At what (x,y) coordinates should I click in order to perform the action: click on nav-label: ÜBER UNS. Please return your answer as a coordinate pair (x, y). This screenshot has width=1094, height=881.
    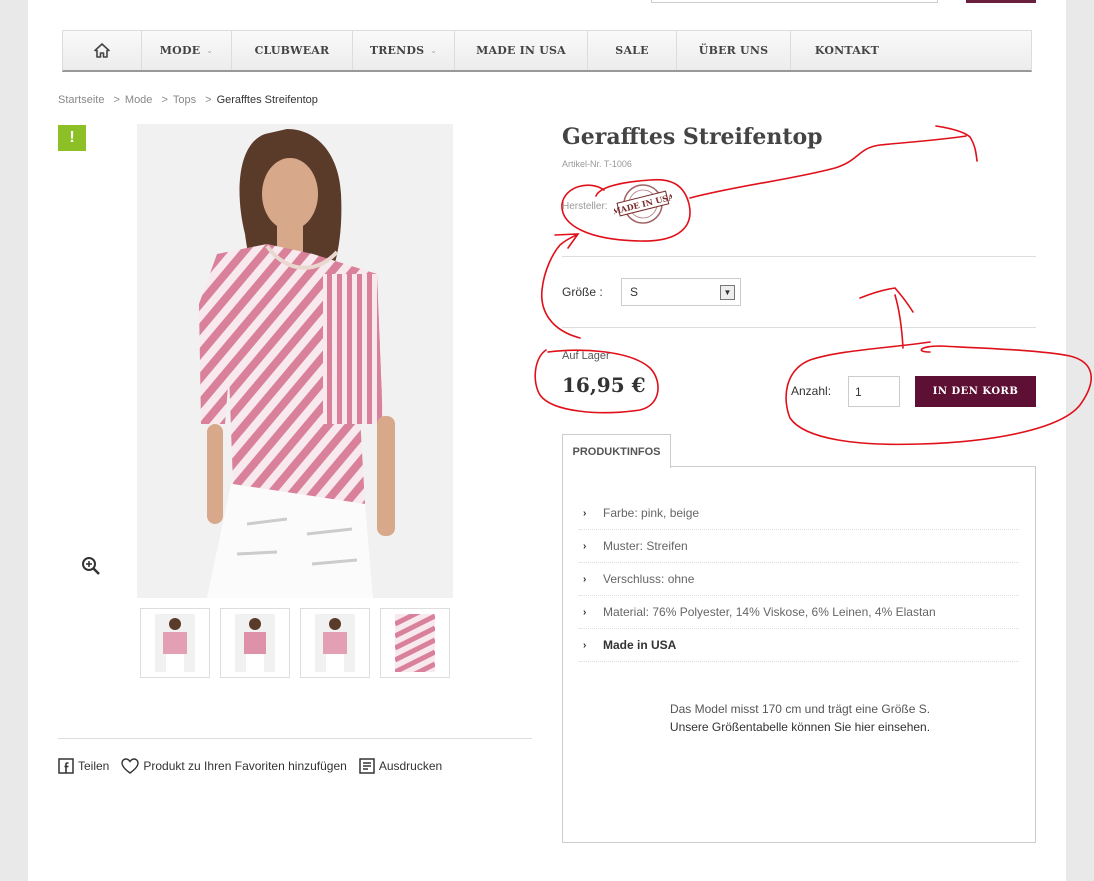
    Looking at the image, I should click on (733, 50).